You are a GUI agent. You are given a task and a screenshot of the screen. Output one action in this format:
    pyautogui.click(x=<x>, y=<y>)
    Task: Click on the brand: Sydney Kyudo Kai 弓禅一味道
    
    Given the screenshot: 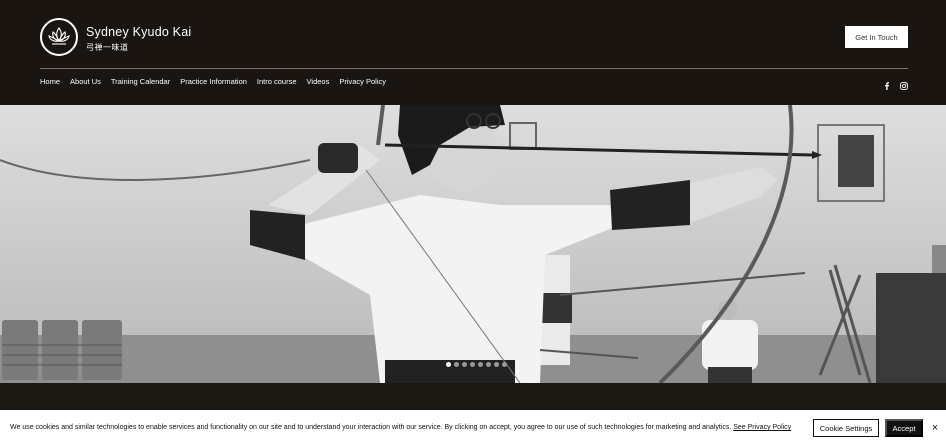 What is the action you would take?
    pyautogui.click(x=138, y=39)
    